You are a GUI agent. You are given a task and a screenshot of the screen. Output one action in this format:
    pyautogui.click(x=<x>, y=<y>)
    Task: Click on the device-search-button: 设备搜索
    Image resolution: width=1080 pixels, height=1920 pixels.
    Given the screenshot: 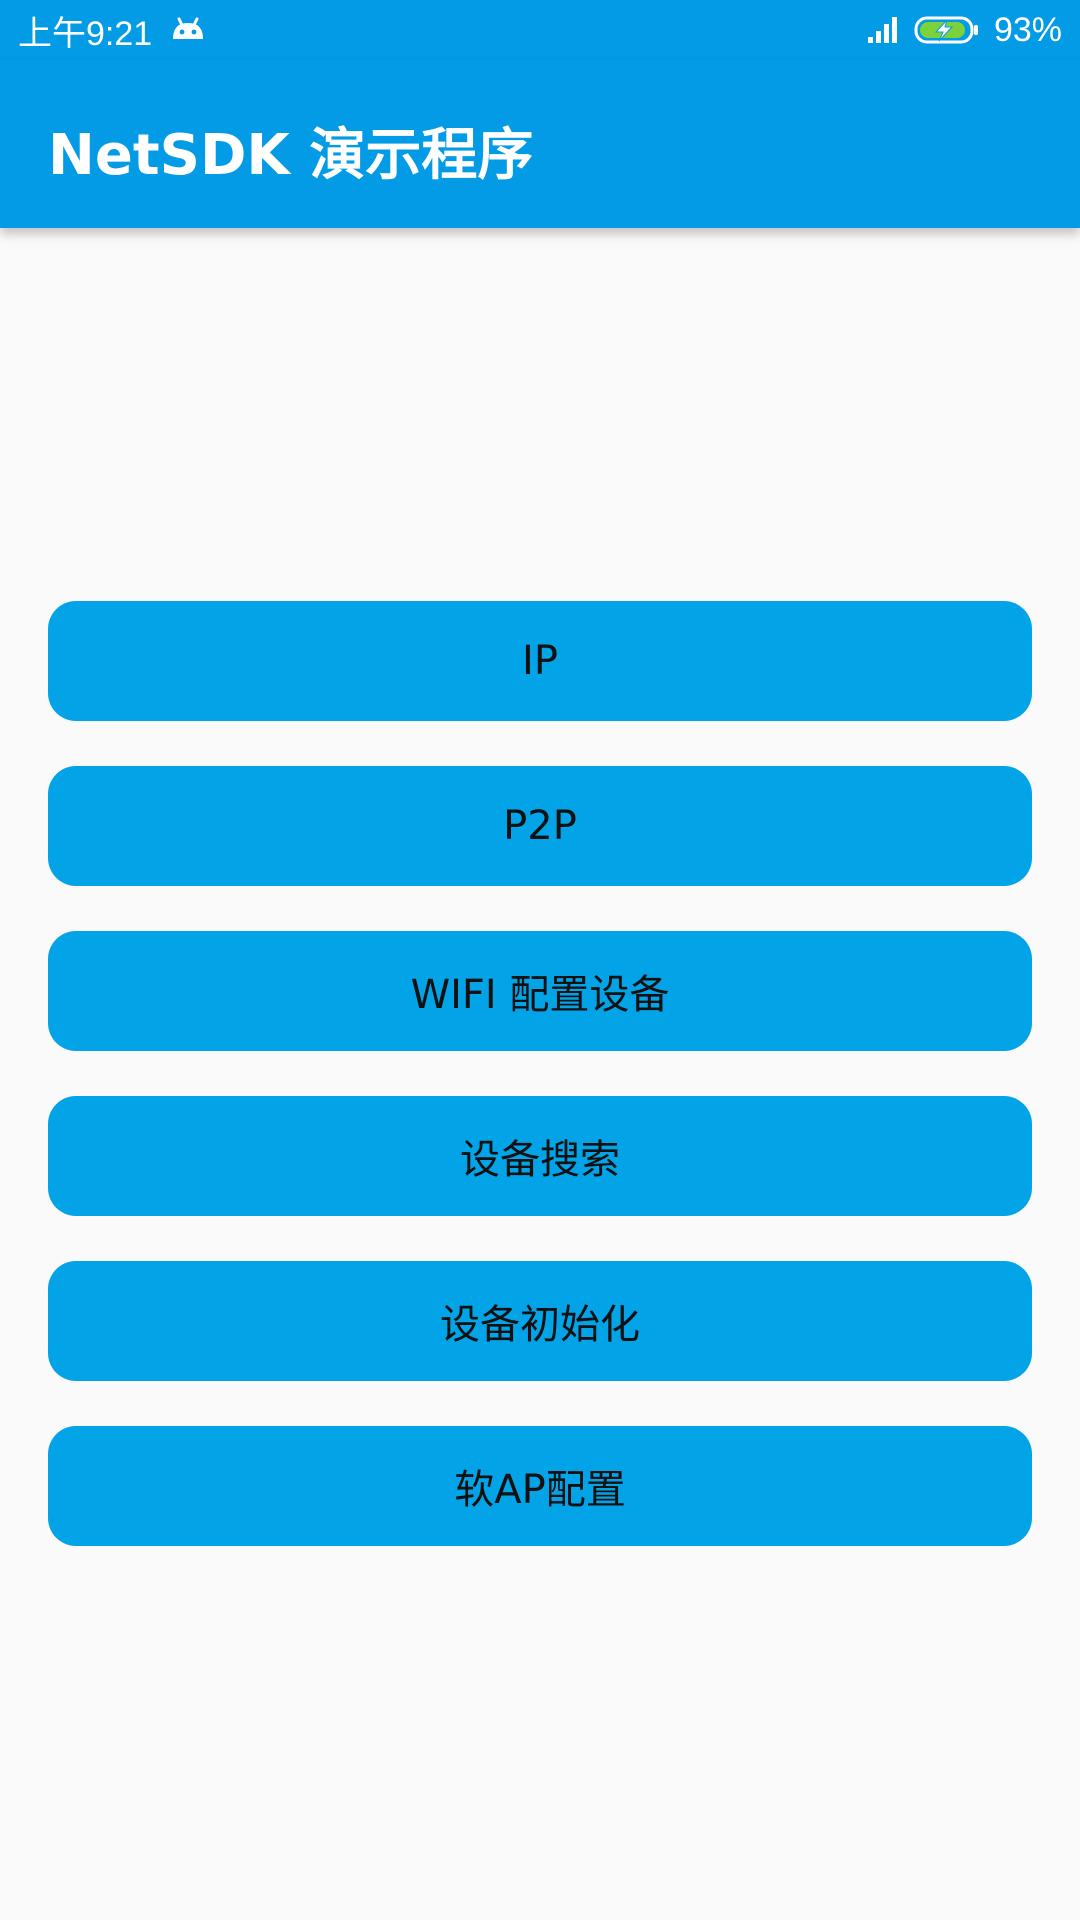 What is the action you would take?
    pyautogui.click(x=540, y=1156)
    